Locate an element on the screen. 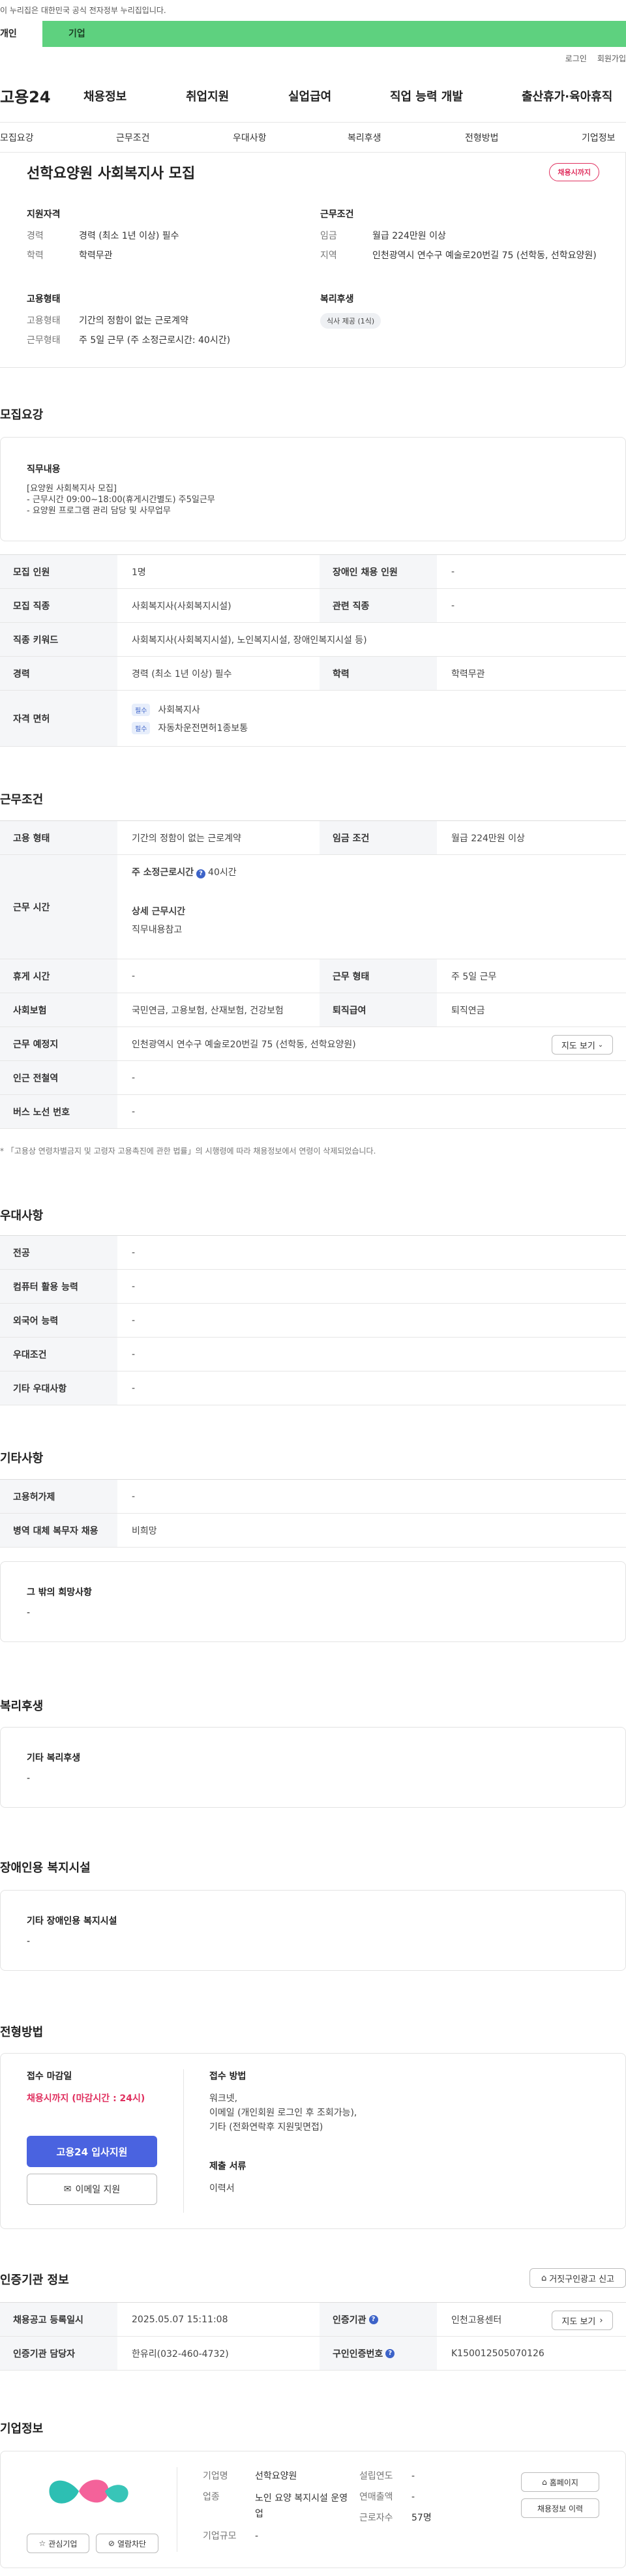  apply-button: 고용24 입사지원 is located at coordinates (92, 2151).